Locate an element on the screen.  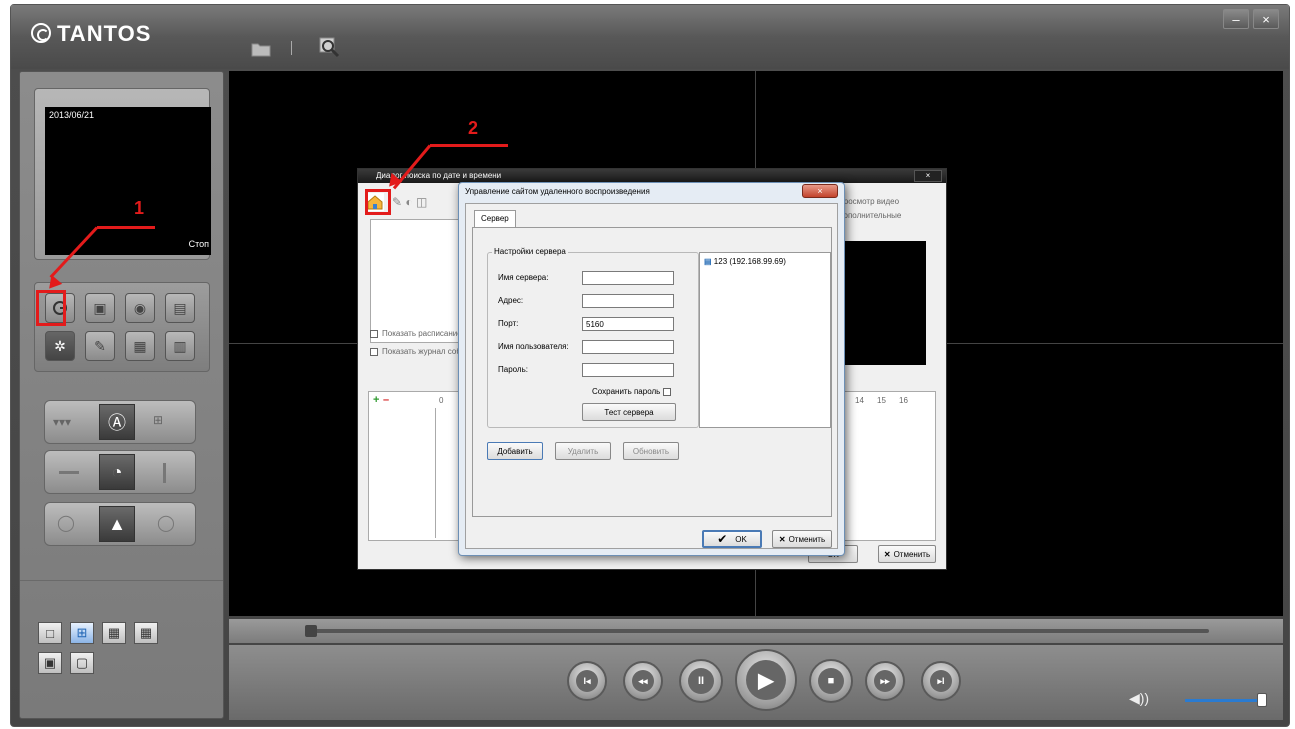
ptz-zoom-row: ▾▾▾ Ⓐ ⊞ is located at coordinates (120, 422).